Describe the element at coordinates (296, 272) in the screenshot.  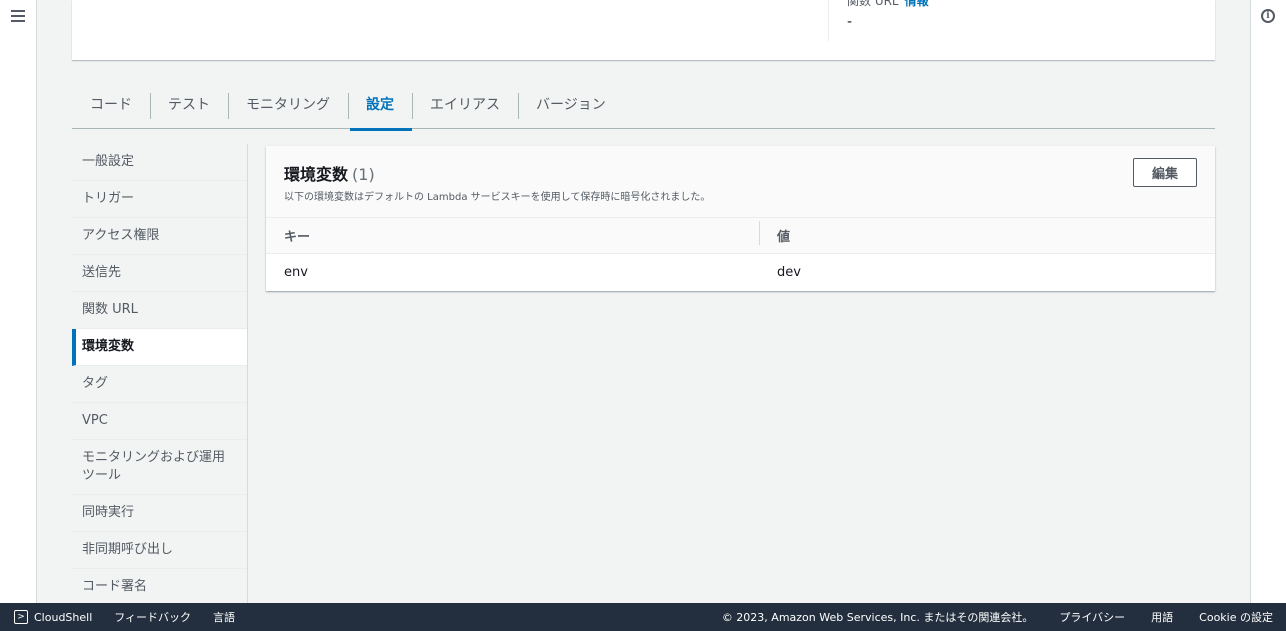
I see `env-key-cell: env` at that location.